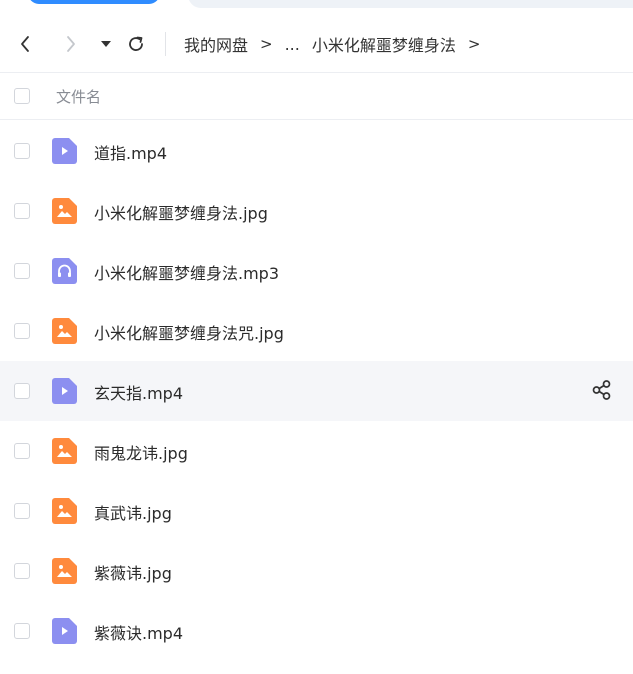 Image resolution: width=633 pixels, height=674 pixels. I want to click on share-icon, so click(602, 390).